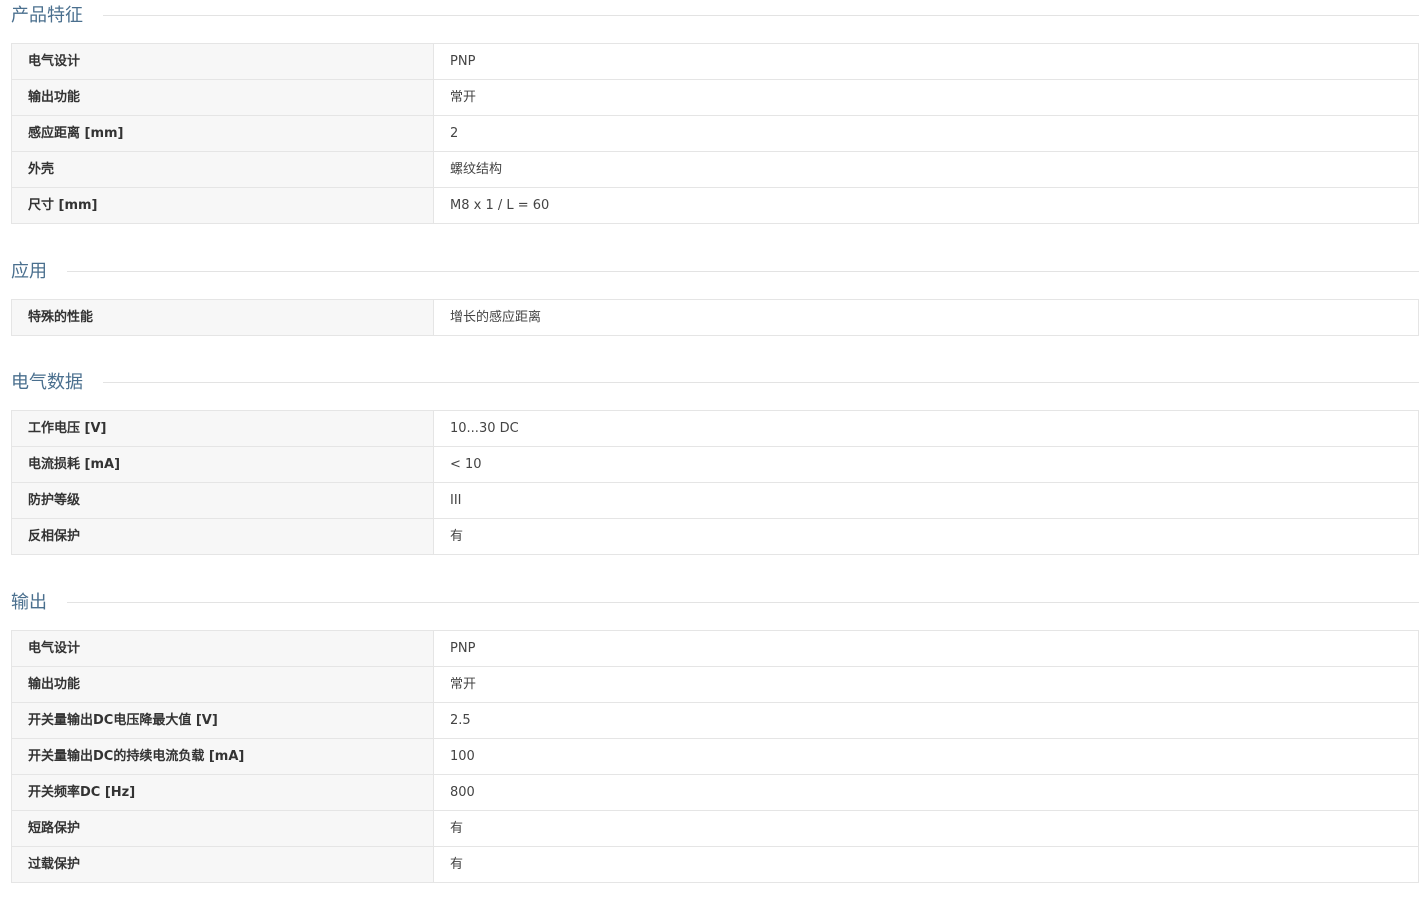 Image resolution: width=1428 pixels, height=907 pixels. I want to click on section-application: 应用 特殊的性能 增长的感应距离, so click(715, 296).